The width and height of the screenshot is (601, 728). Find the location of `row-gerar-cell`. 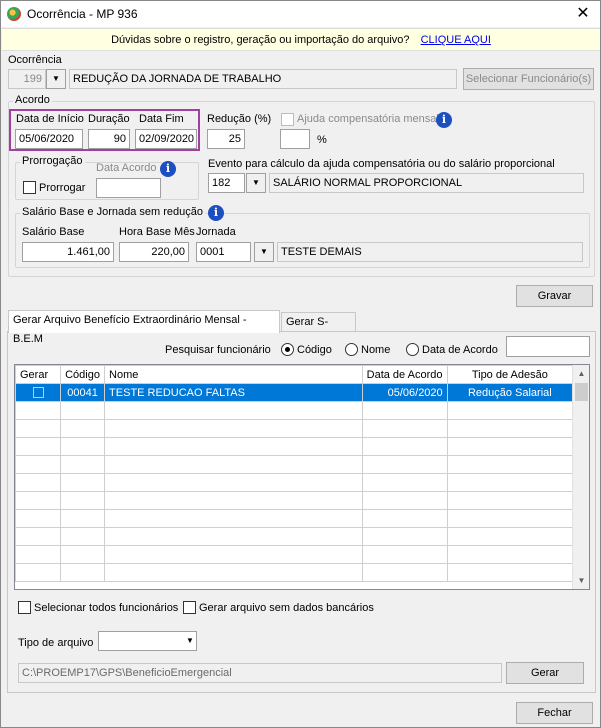

row-gerar-cell is located at coordinates (38, 392).